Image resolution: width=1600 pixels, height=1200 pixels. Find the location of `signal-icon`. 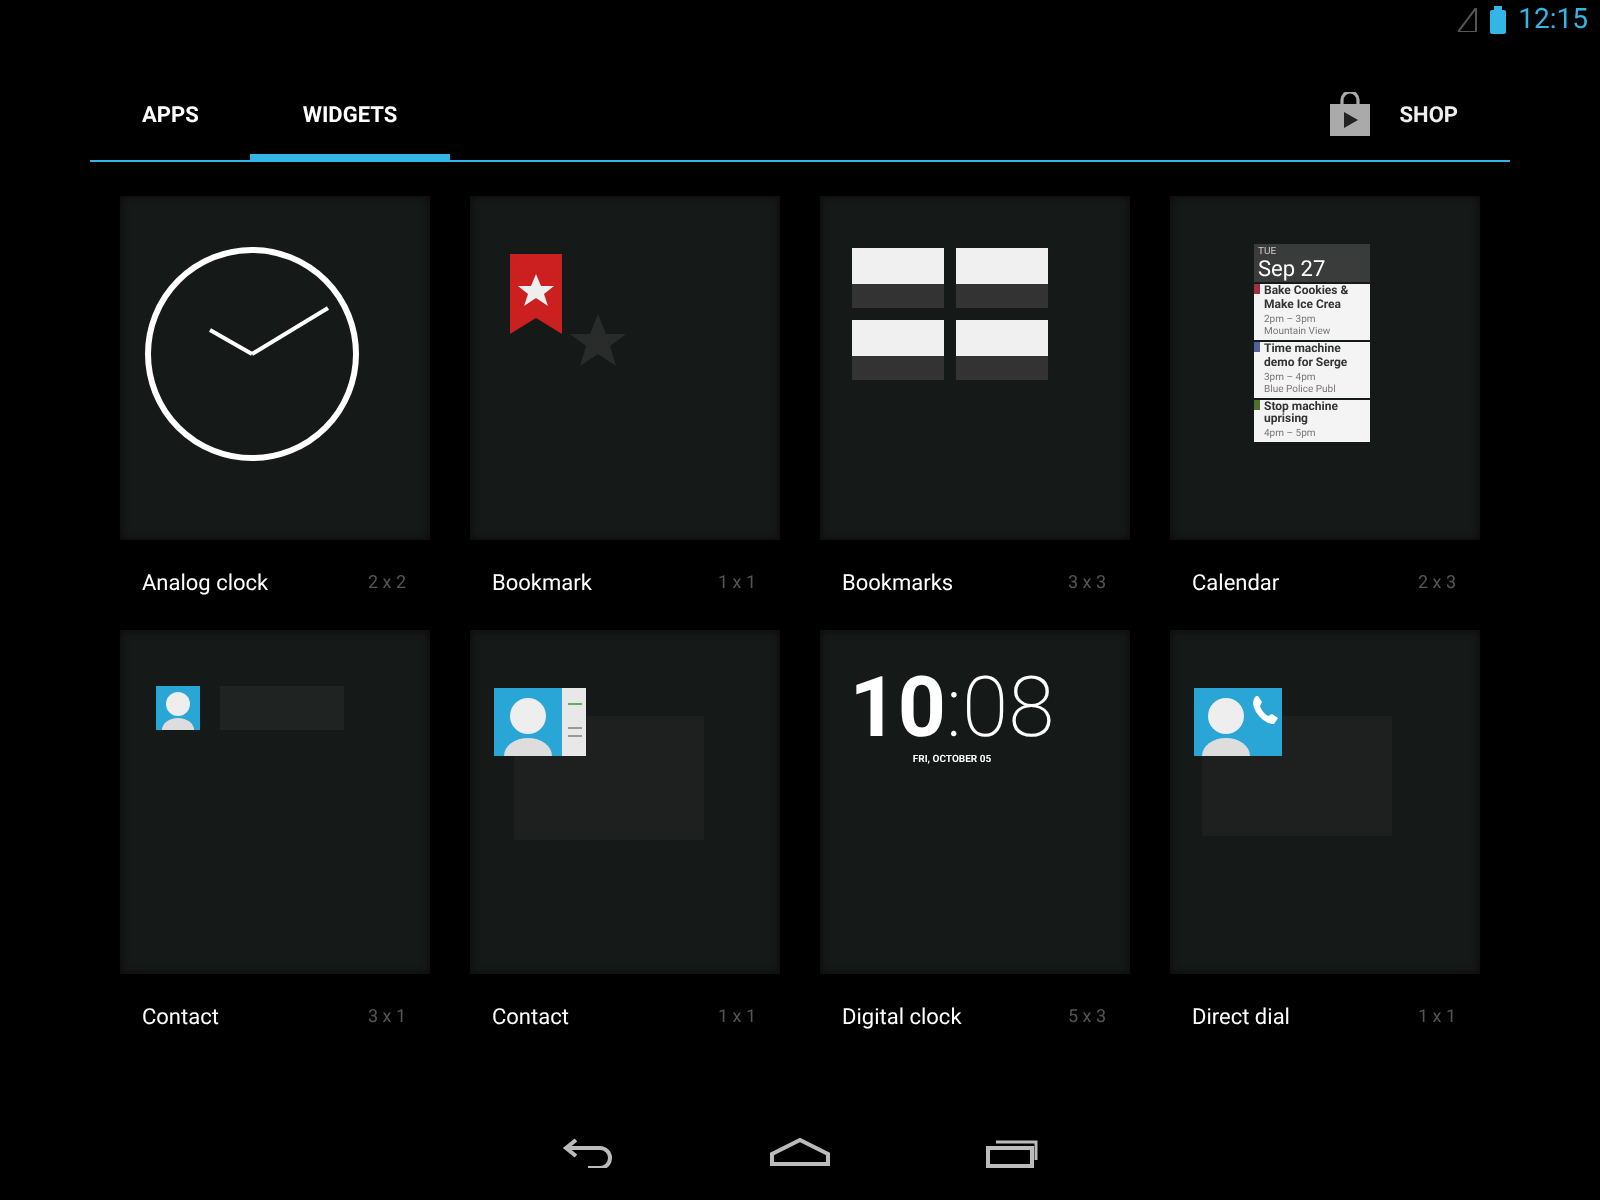

signal-icon is located at coordinates (1468, 20).